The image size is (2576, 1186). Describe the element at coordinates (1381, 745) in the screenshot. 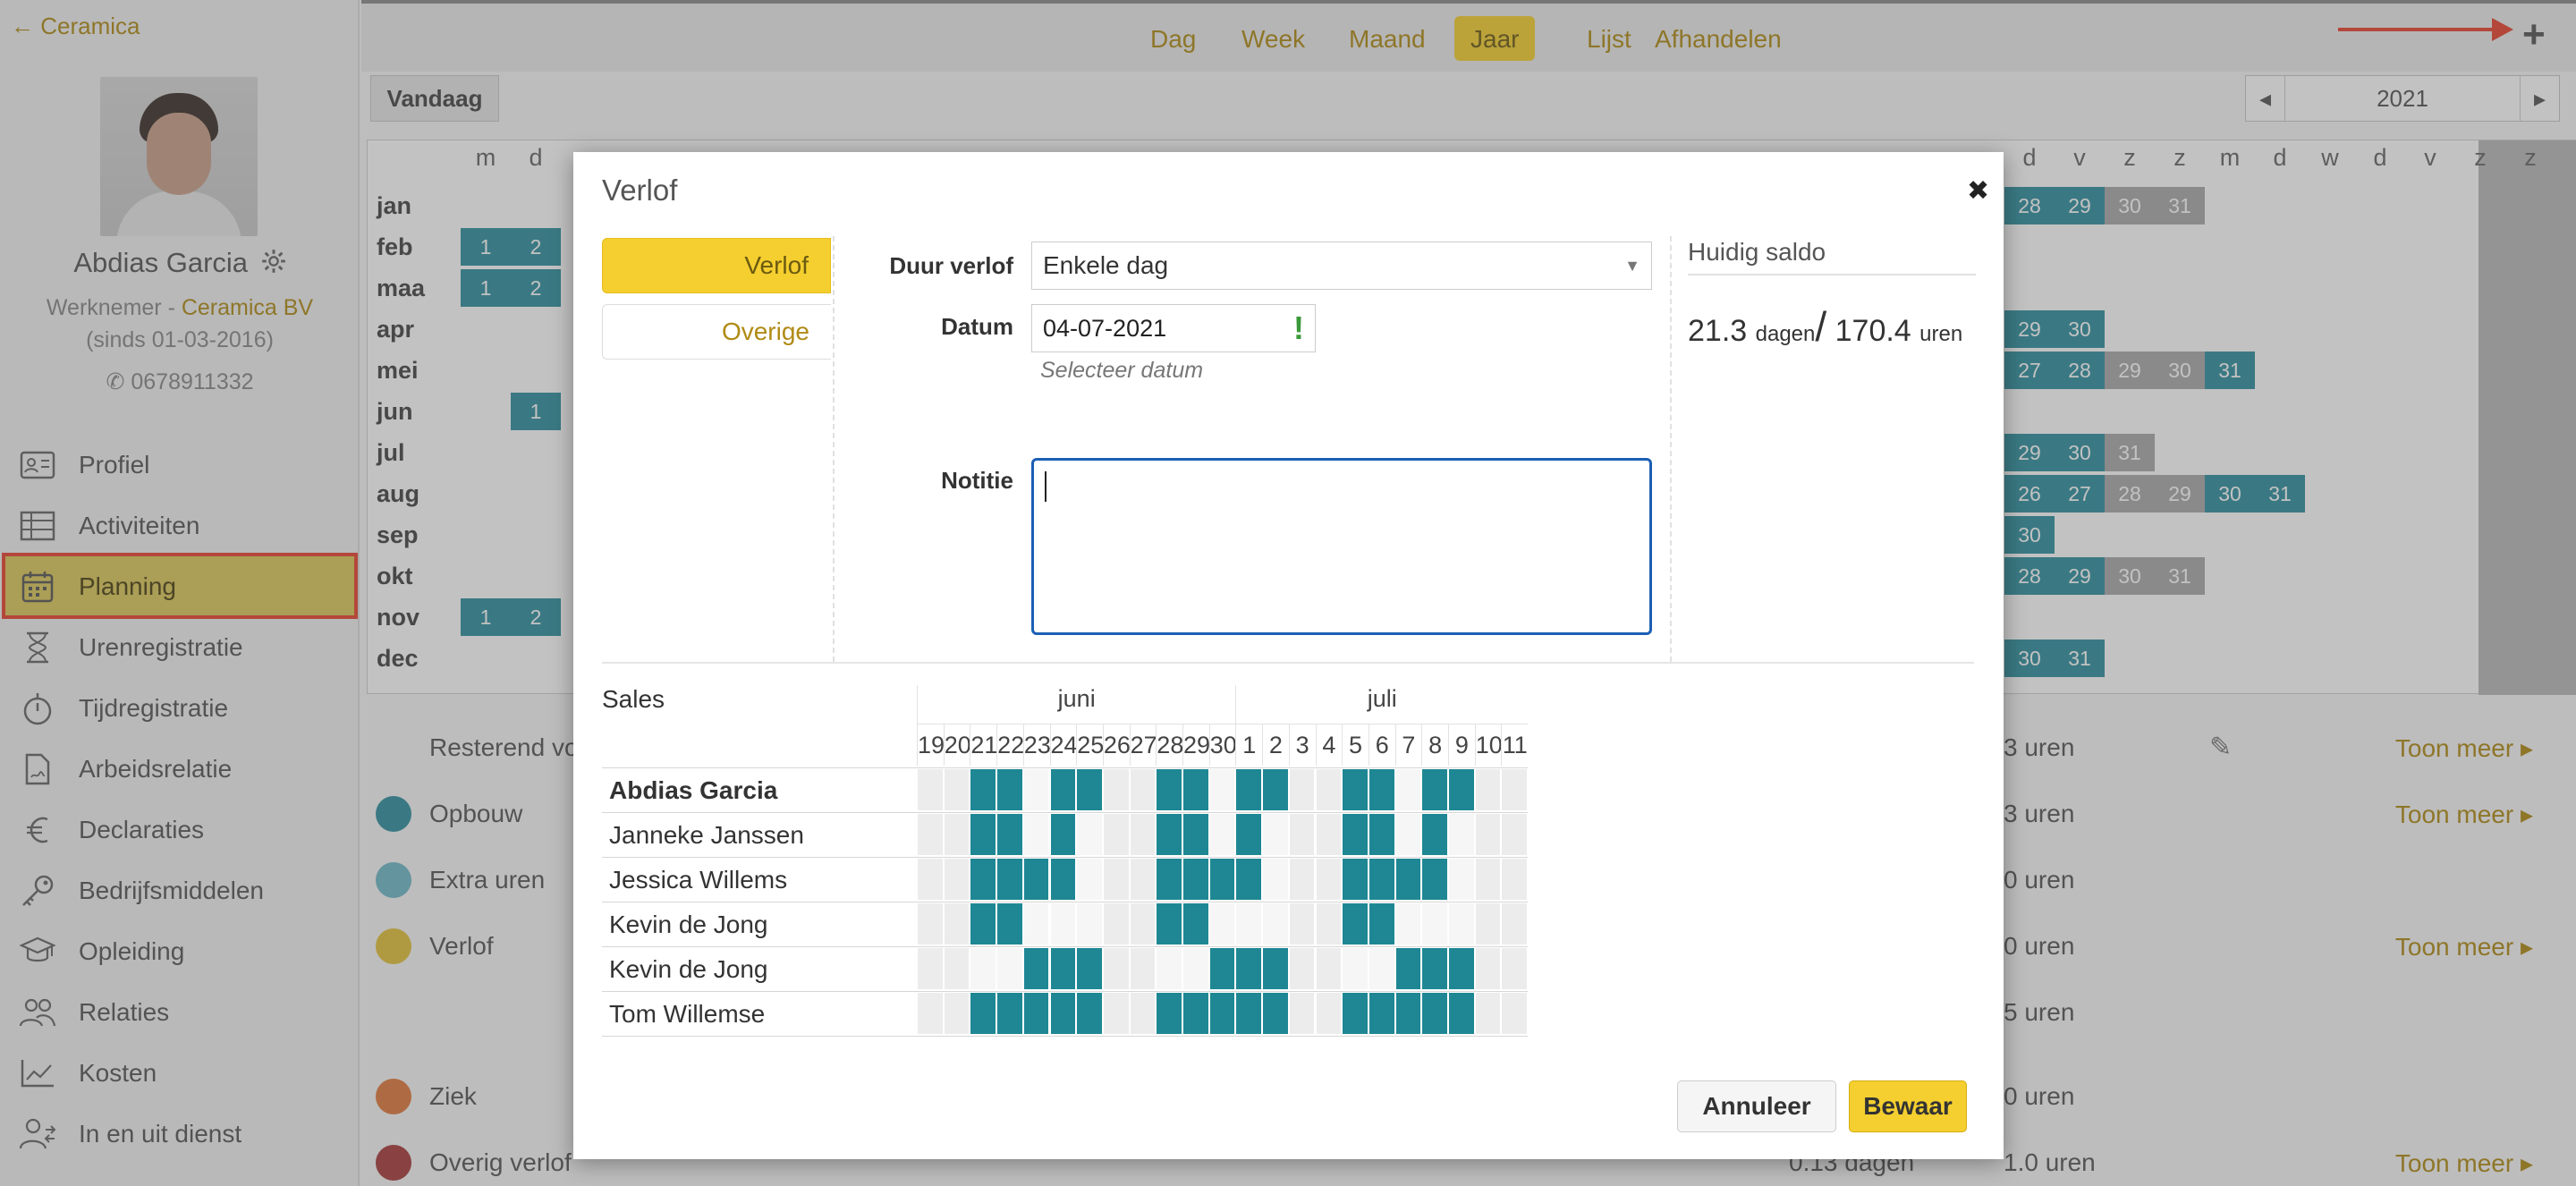

I see `day-header: 6` at that location.